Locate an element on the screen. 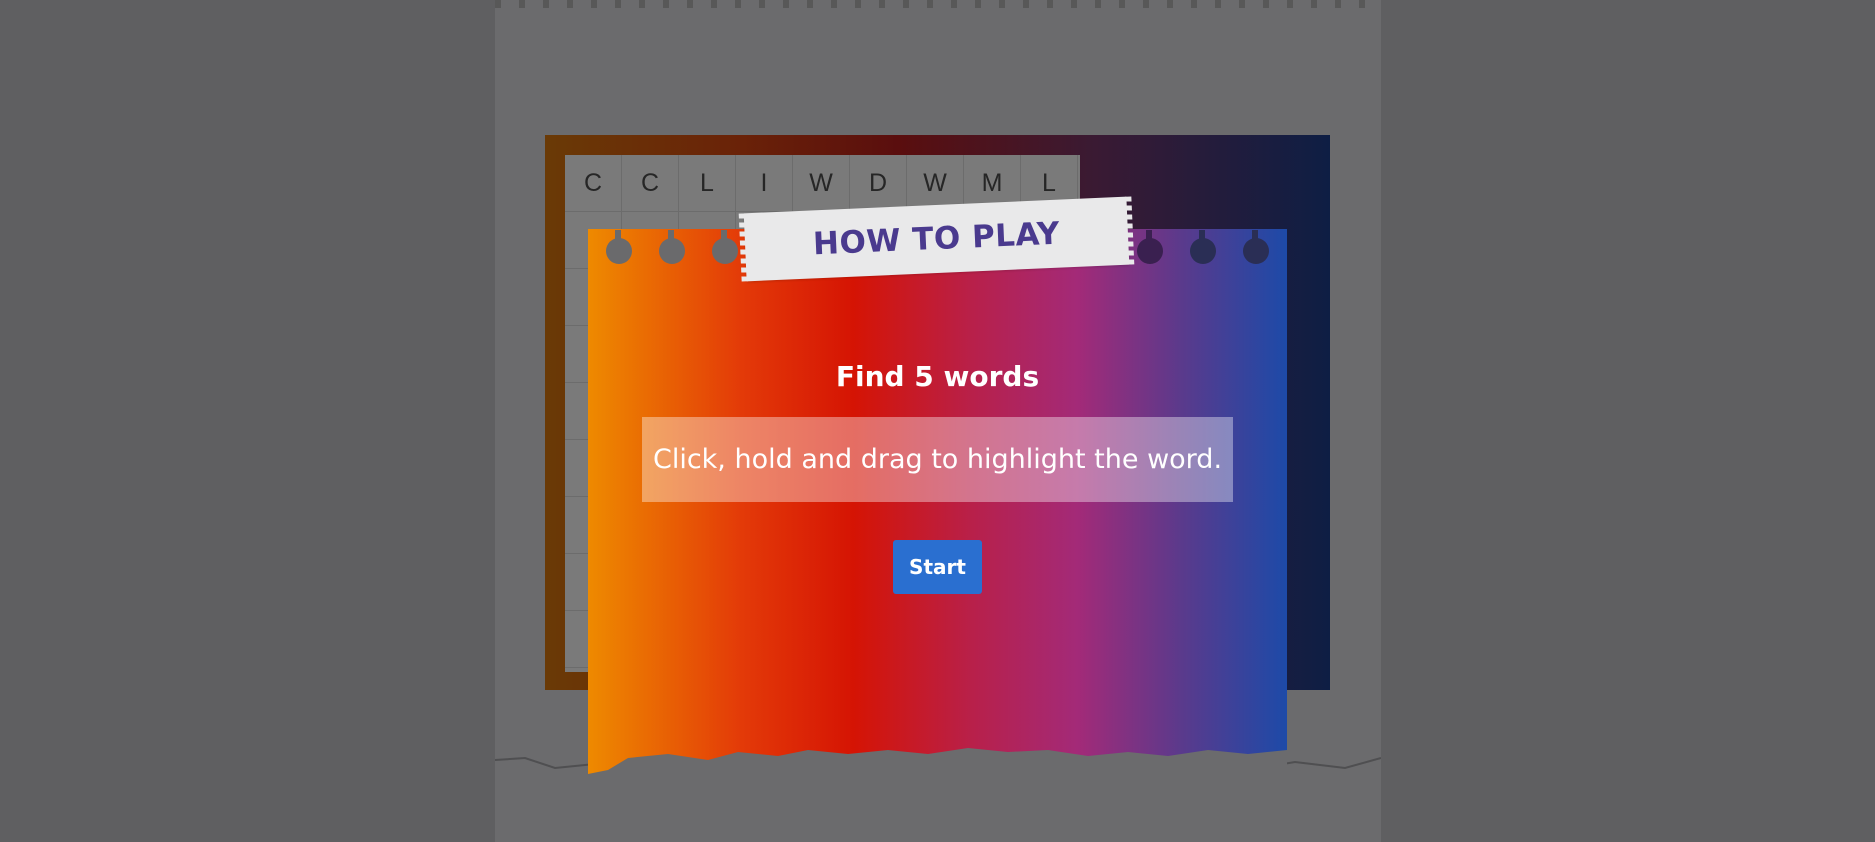 Image resolution: width=1875 pixels, height=842 pixels. modal-title: HOW TO PLAY is located at coordinates (936, 239).